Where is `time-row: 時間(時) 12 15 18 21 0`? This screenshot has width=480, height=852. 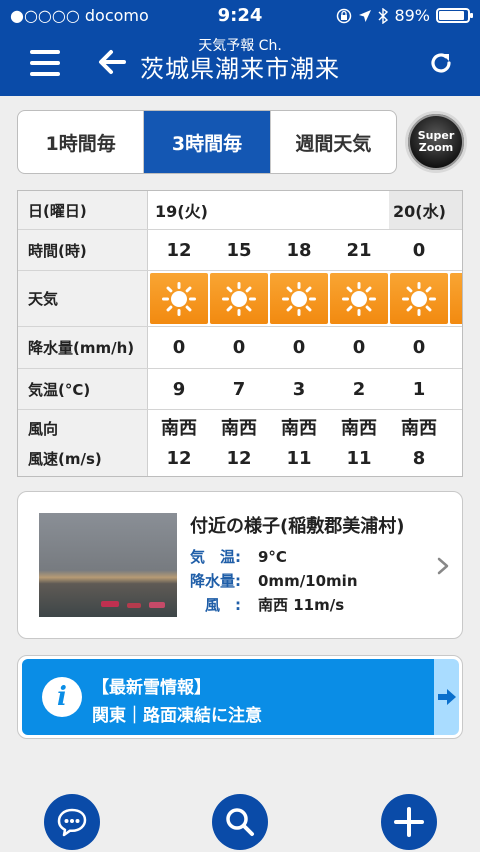
time-row: 時間(時) 12 15 18 21 0 is located at coordinates (240, 250).